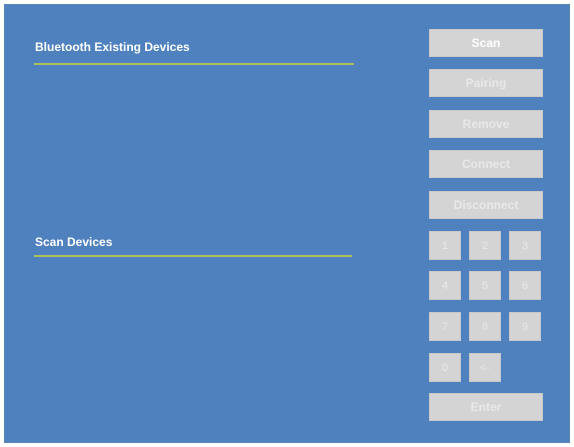 The image size is (574, 447). Describe the element at coordinates (112, 47) in the screenshot. I see `existing-devices-title: Bluetooth Existing Devices` at that location.